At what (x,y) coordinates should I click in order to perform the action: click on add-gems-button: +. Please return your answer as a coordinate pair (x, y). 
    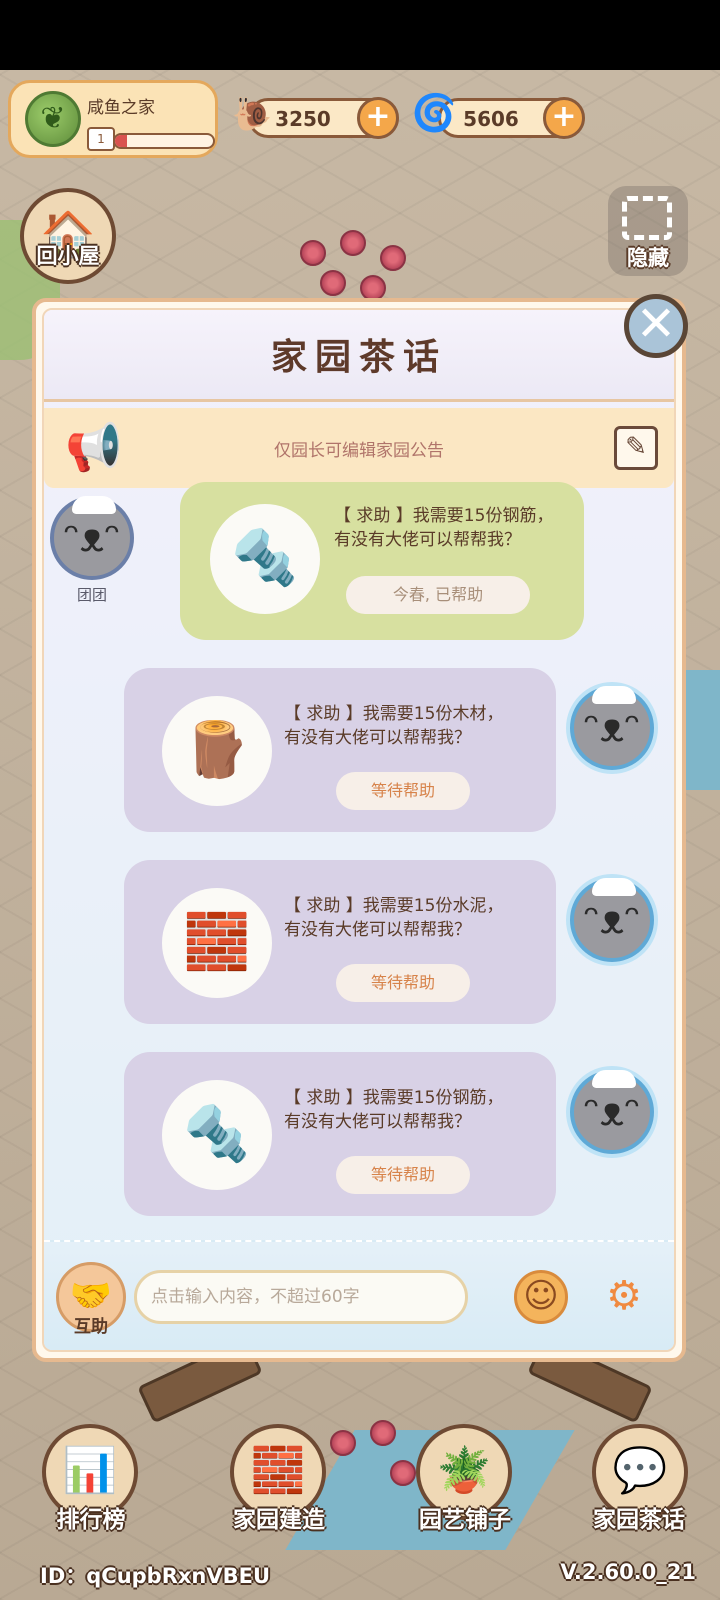
    Looking at the image, I should click on (564, 118).